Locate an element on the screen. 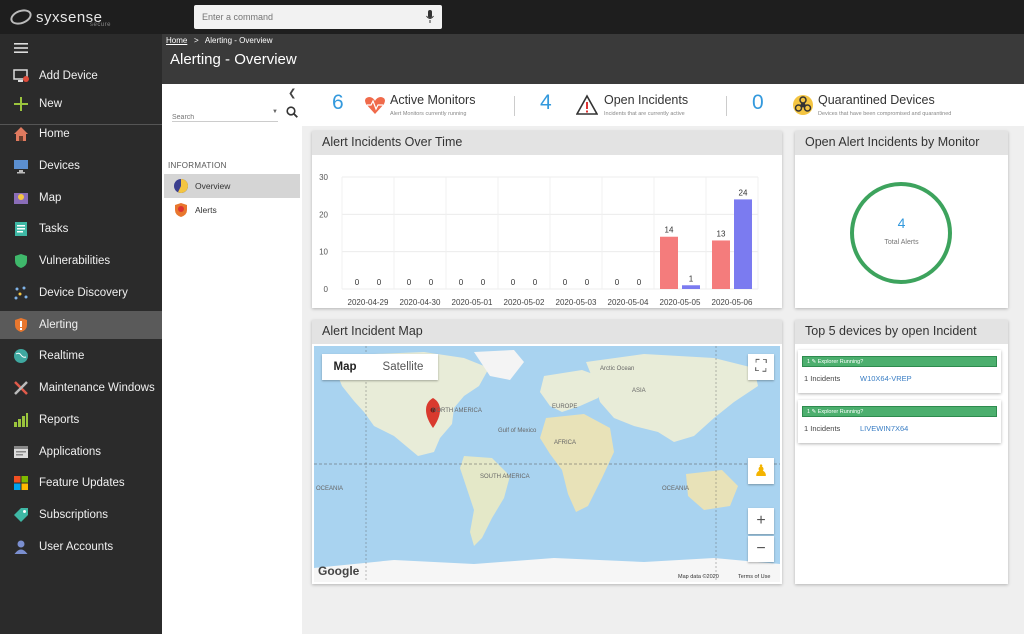 Image resolution: width=1024 pixels, height=634 pixels. card-title: Alert Incidents Over Time is located at coordinates (547, 143).